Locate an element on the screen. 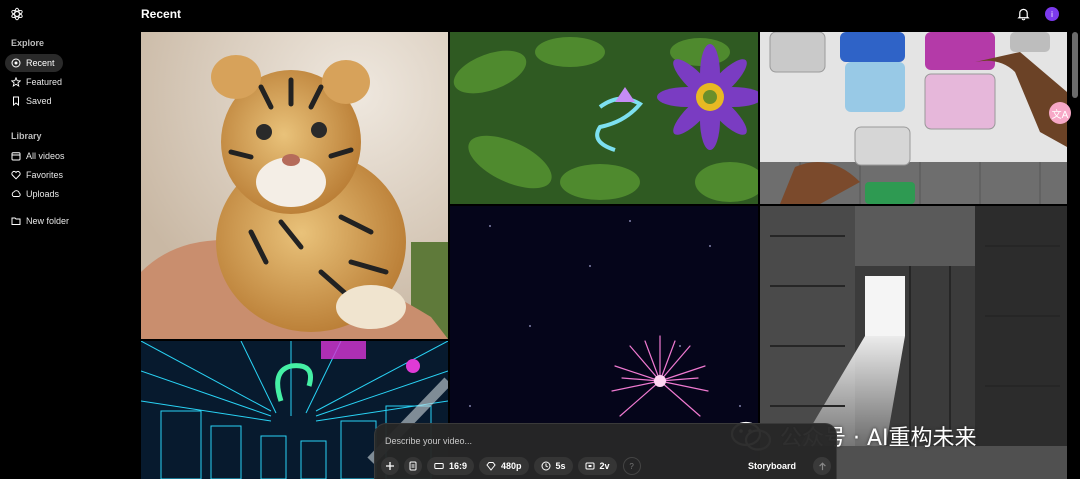 Image resolution: width=1080 pixels, height=479 pixels. prompt-input is located at coordinates (605, 441).